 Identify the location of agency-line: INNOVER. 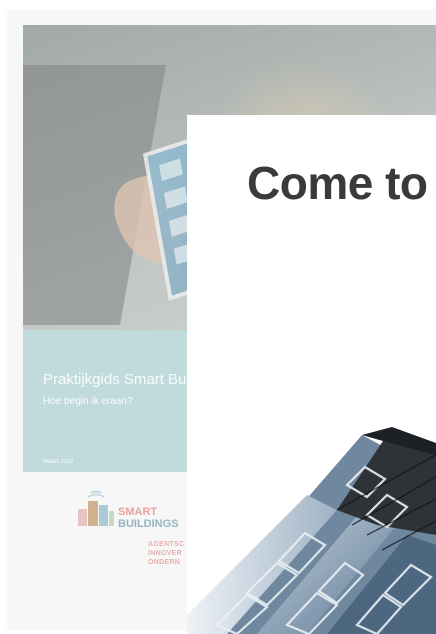
(165, 553).